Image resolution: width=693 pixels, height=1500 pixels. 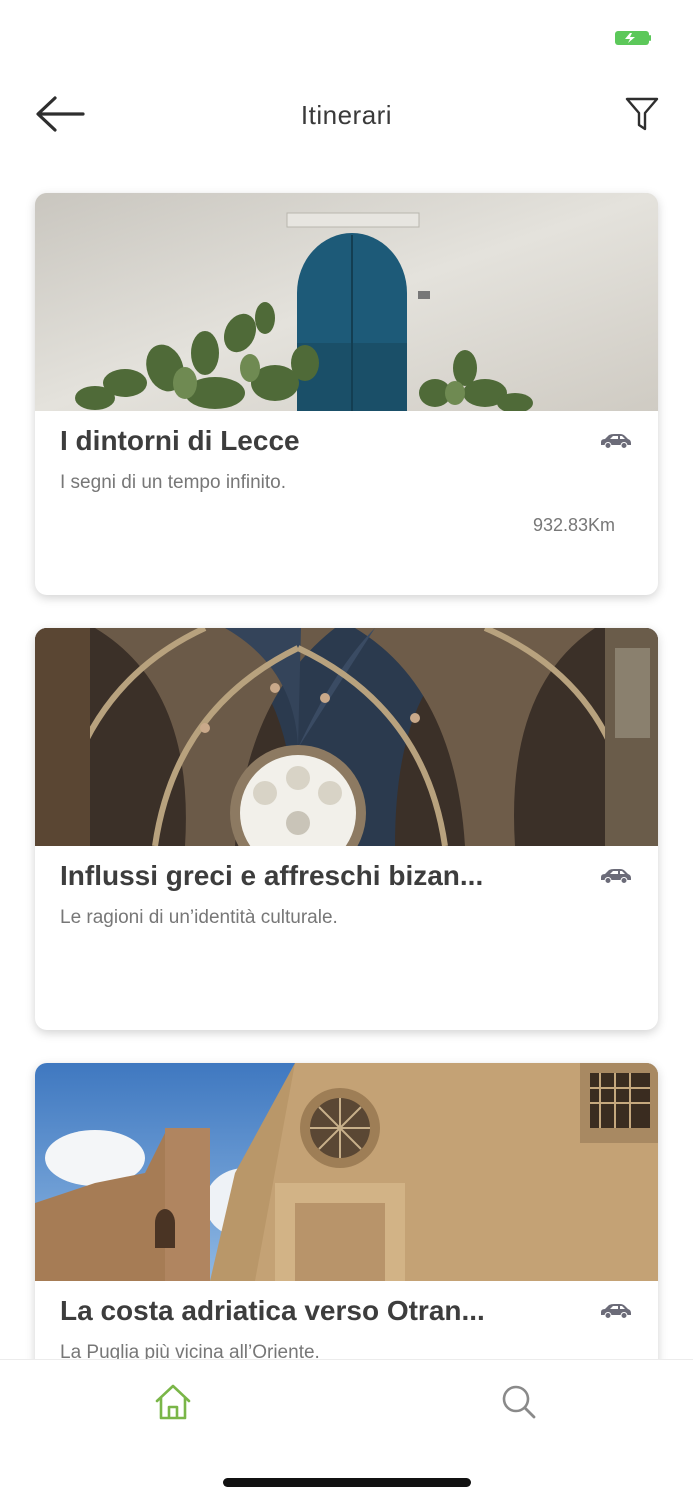 I want to click on tab-search, so click(x=519, y=1404).